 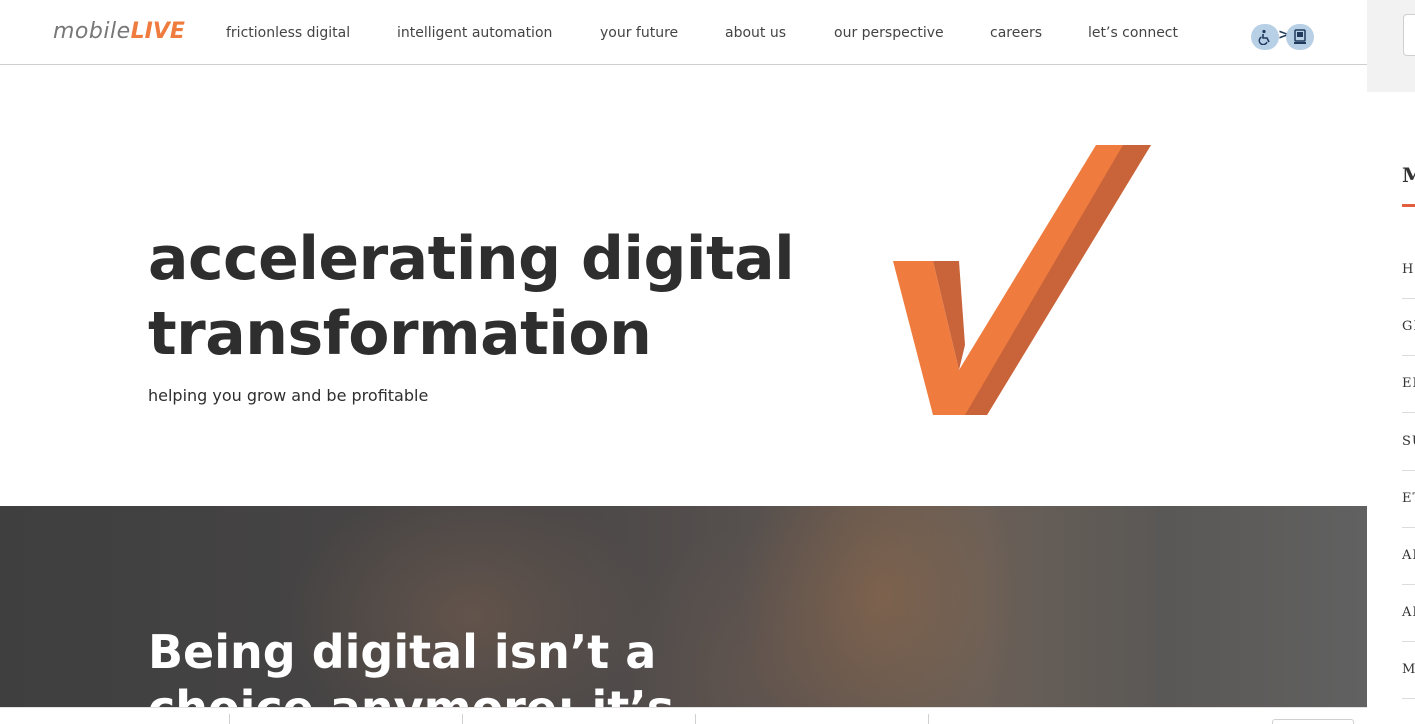 What do you see at coordinates (1409, 35) in the screenshot?
I see `side-search-input` at bounding box center [1409, 35].